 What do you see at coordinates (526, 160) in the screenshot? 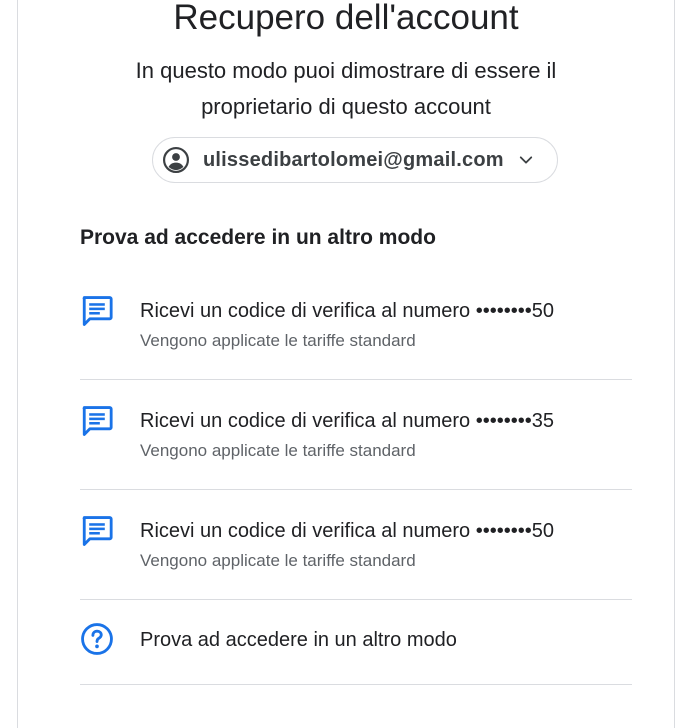
I see `chevron-down-icon` at bounding box center [526, 160].